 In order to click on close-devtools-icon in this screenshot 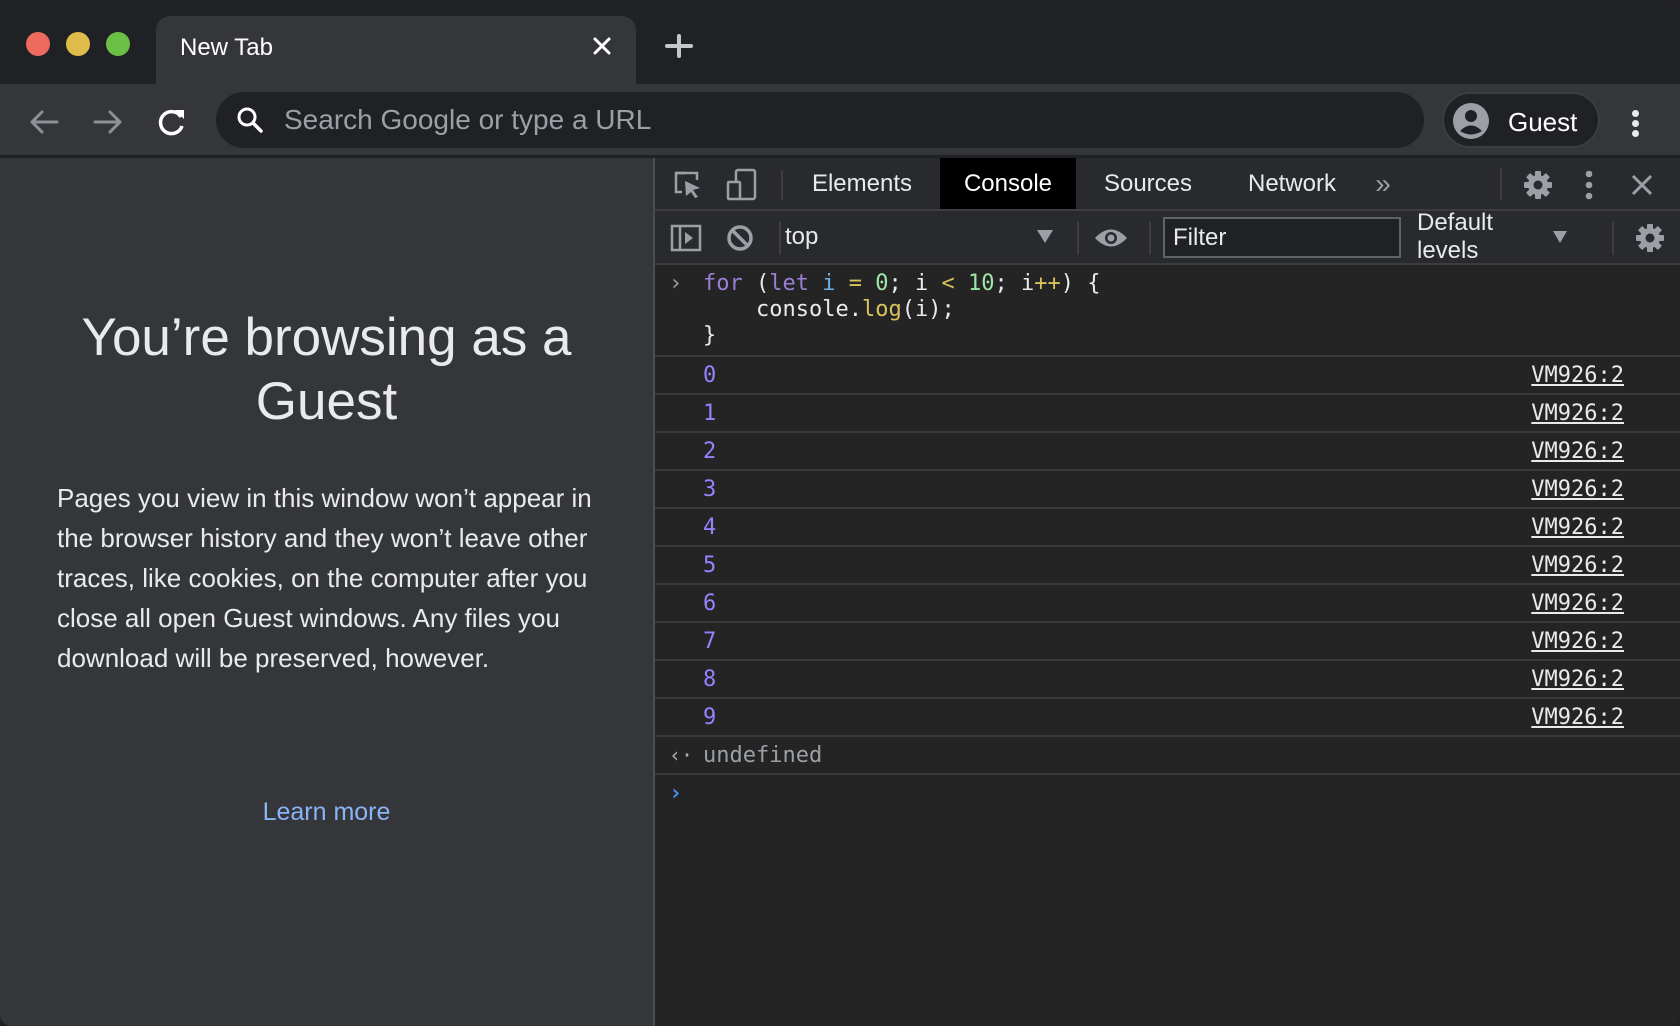, I will do `click(1642, 185)`.